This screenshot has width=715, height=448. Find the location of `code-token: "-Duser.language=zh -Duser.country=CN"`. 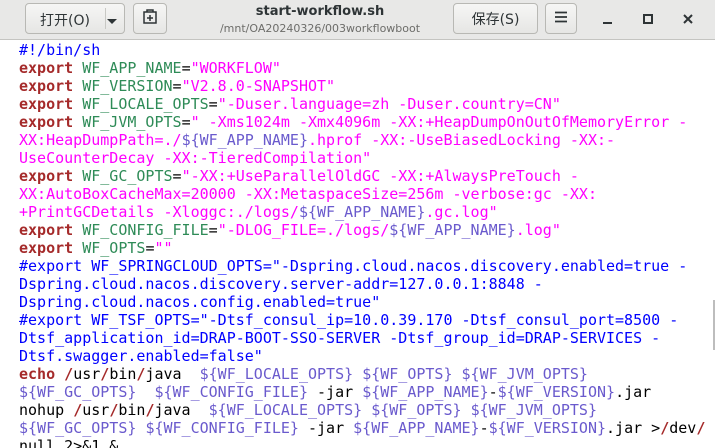

code-token: "-Duser.language=zh -Duser.country=CN" is located at coordinates (389, 104).